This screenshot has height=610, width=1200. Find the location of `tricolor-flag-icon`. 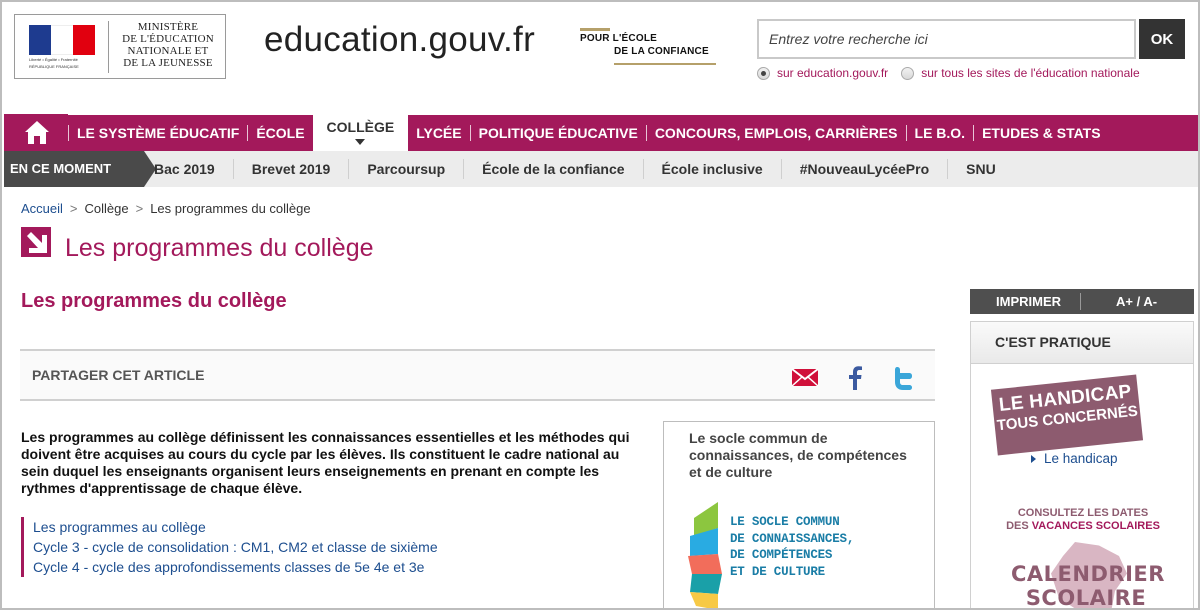

tricolor-flag-icon is located at coordinates (62, 40).